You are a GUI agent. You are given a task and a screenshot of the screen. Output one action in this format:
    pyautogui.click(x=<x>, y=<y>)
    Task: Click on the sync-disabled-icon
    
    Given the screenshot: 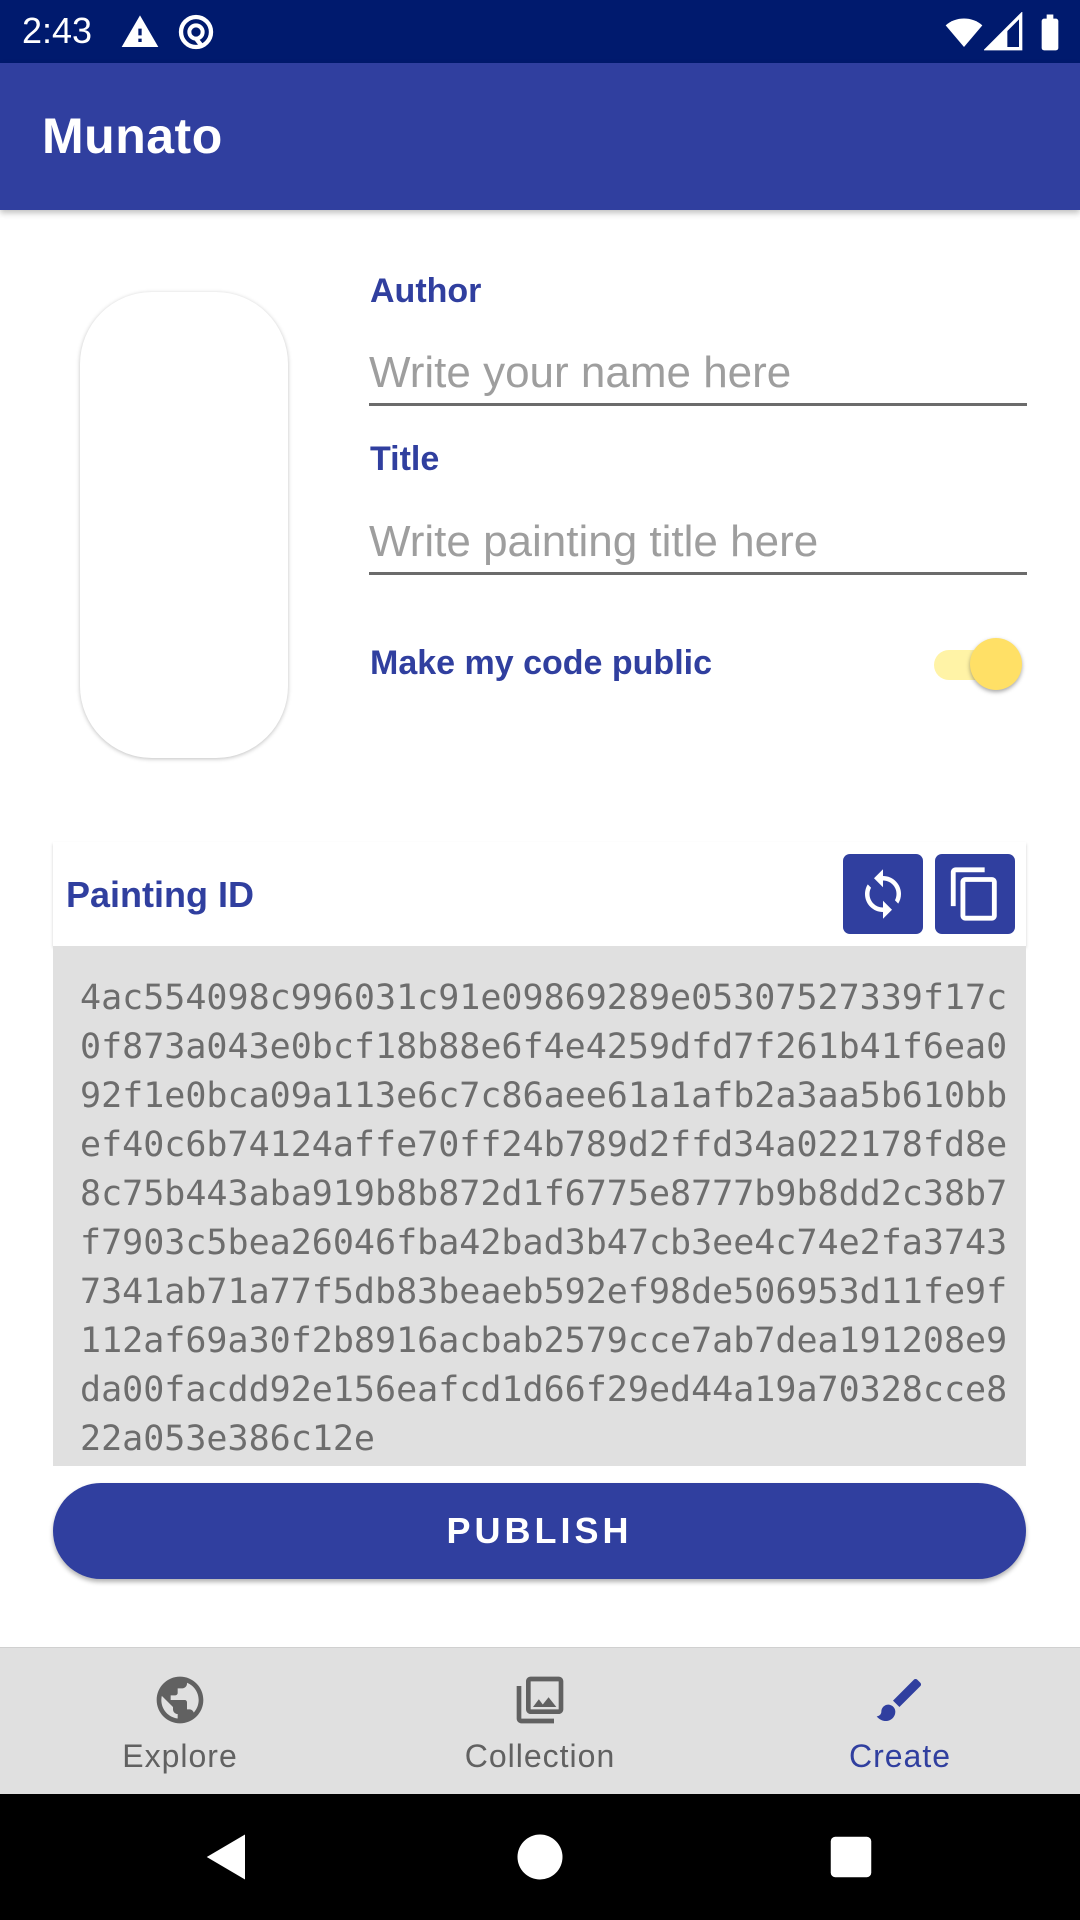 What is the action you would take?
    pyautogui.click(x=196, y=32)
    